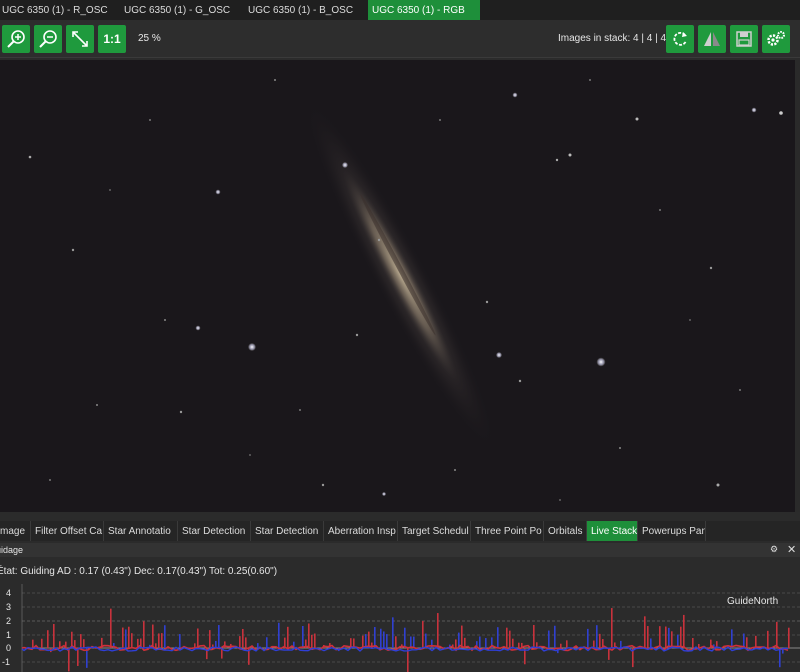 This screenshot has height=672, width=800. I want to click on tab-powerups-panel: Powerups Pane, so click(672, 531).